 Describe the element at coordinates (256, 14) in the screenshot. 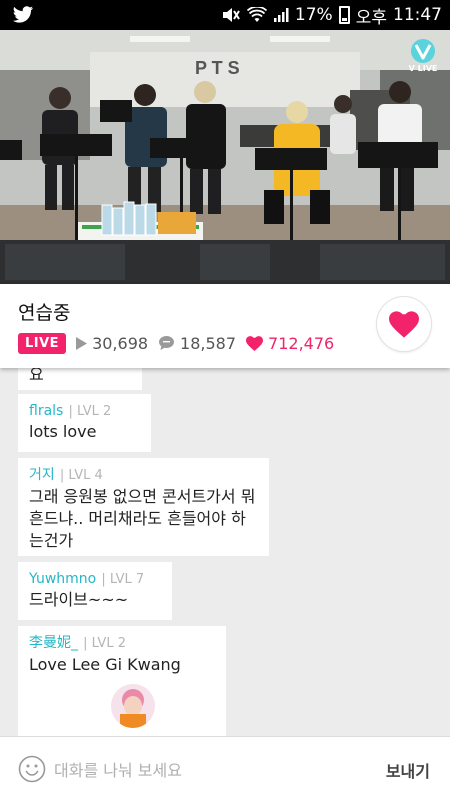

I see `wifi-icon` at that location.